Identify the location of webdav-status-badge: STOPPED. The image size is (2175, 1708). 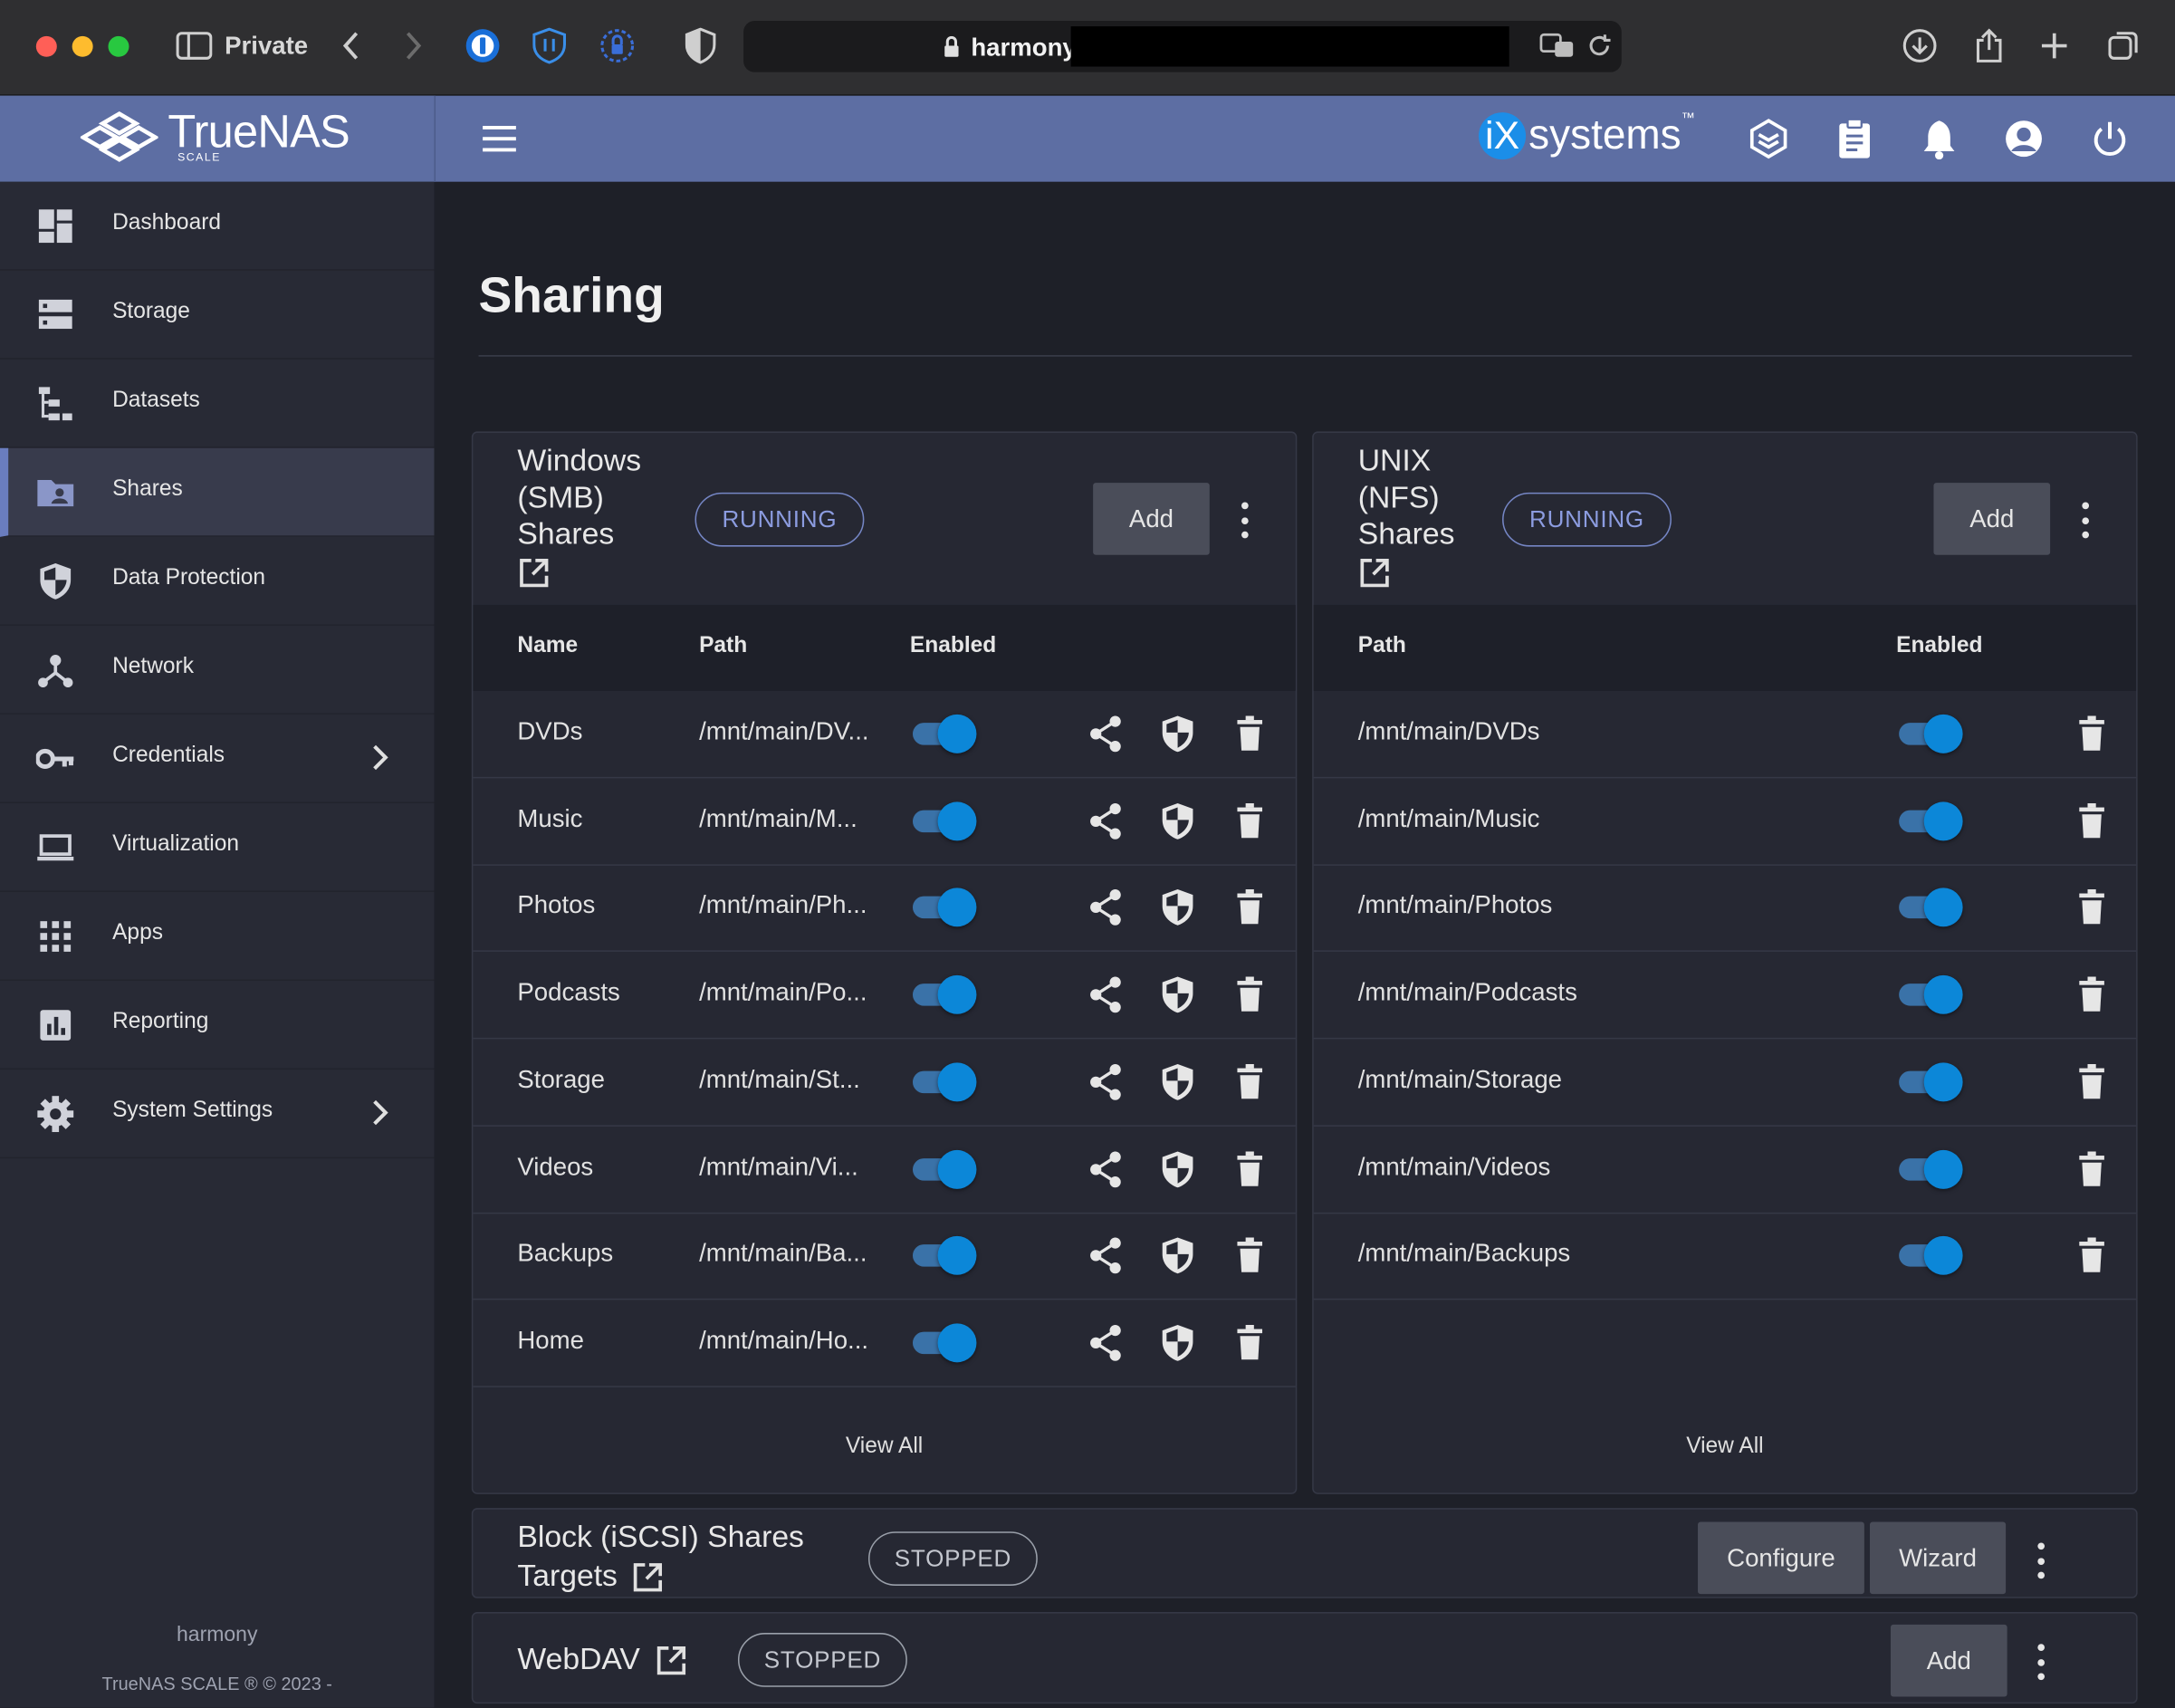
(822, 1660).